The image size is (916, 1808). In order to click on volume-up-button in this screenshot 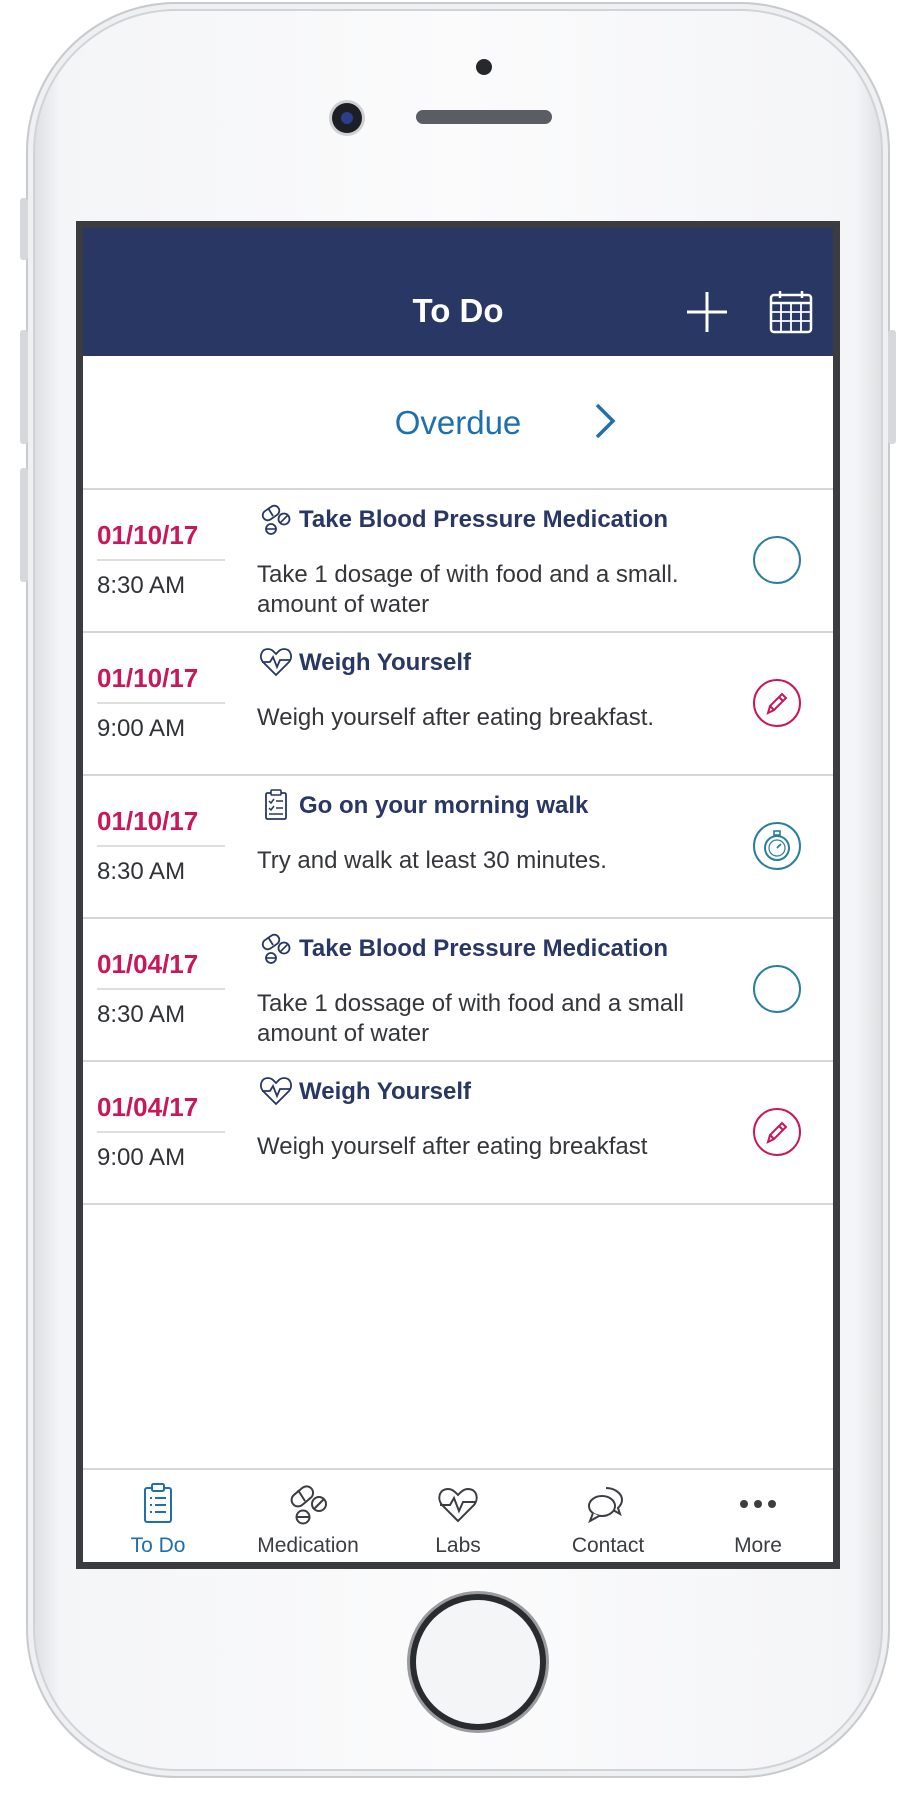, I will do `click(24, 387)`.